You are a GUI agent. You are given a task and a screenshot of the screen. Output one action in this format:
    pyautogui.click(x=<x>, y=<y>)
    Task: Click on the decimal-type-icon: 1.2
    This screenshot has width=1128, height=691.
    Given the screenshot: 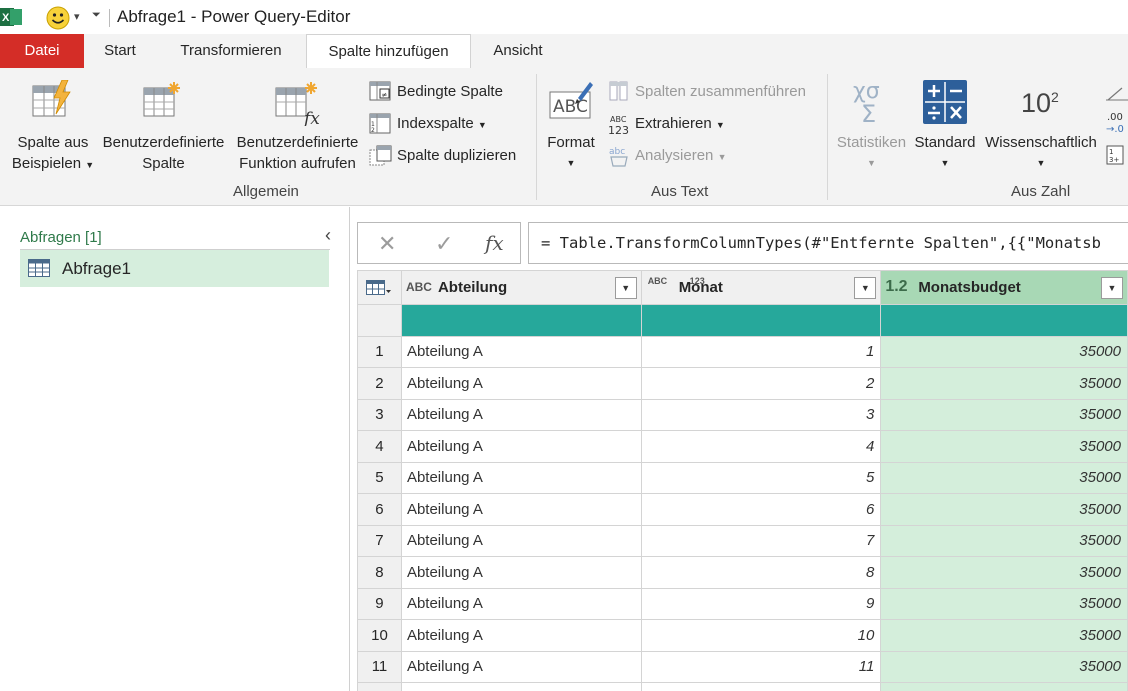 What is the action you would take?
    pyautogui.click(x=896, y=286)
    